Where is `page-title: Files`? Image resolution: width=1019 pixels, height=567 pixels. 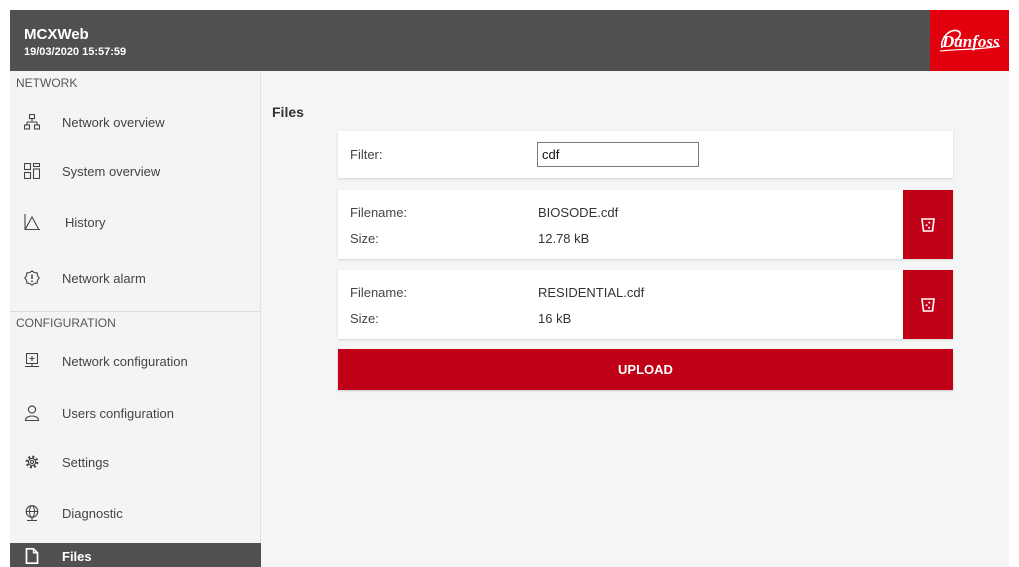
page-title: Files is located at coordinates (288, 112).